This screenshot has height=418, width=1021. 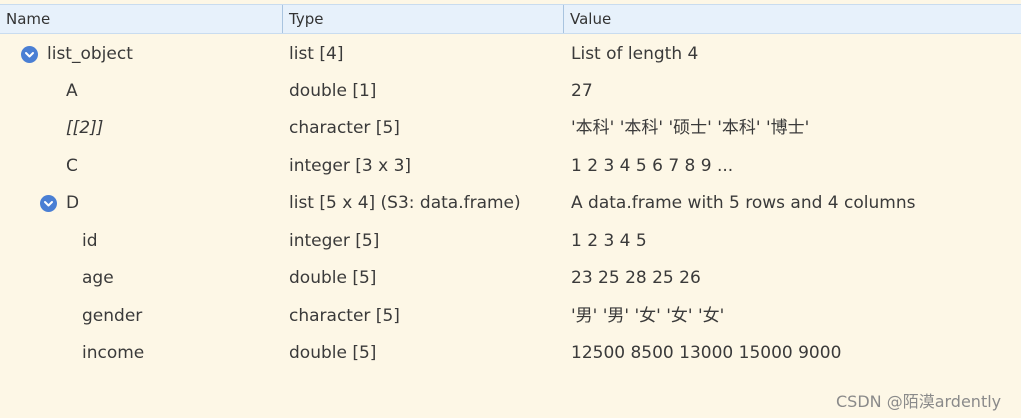 I want to click on table-row-a: A double [1] 27, so click(x=510, y=91).